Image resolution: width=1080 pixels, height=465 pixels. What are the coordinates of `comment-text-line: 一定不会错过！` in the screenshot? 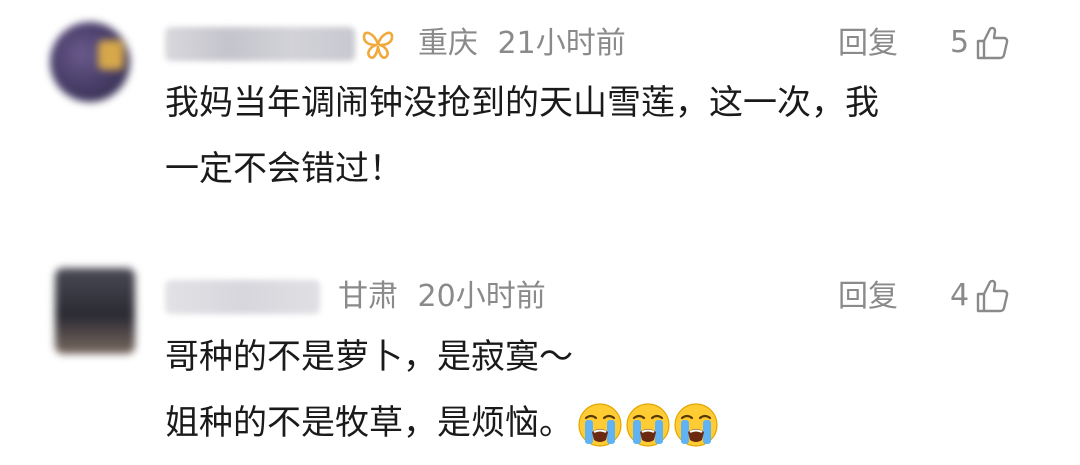 It's located at (284, 169).